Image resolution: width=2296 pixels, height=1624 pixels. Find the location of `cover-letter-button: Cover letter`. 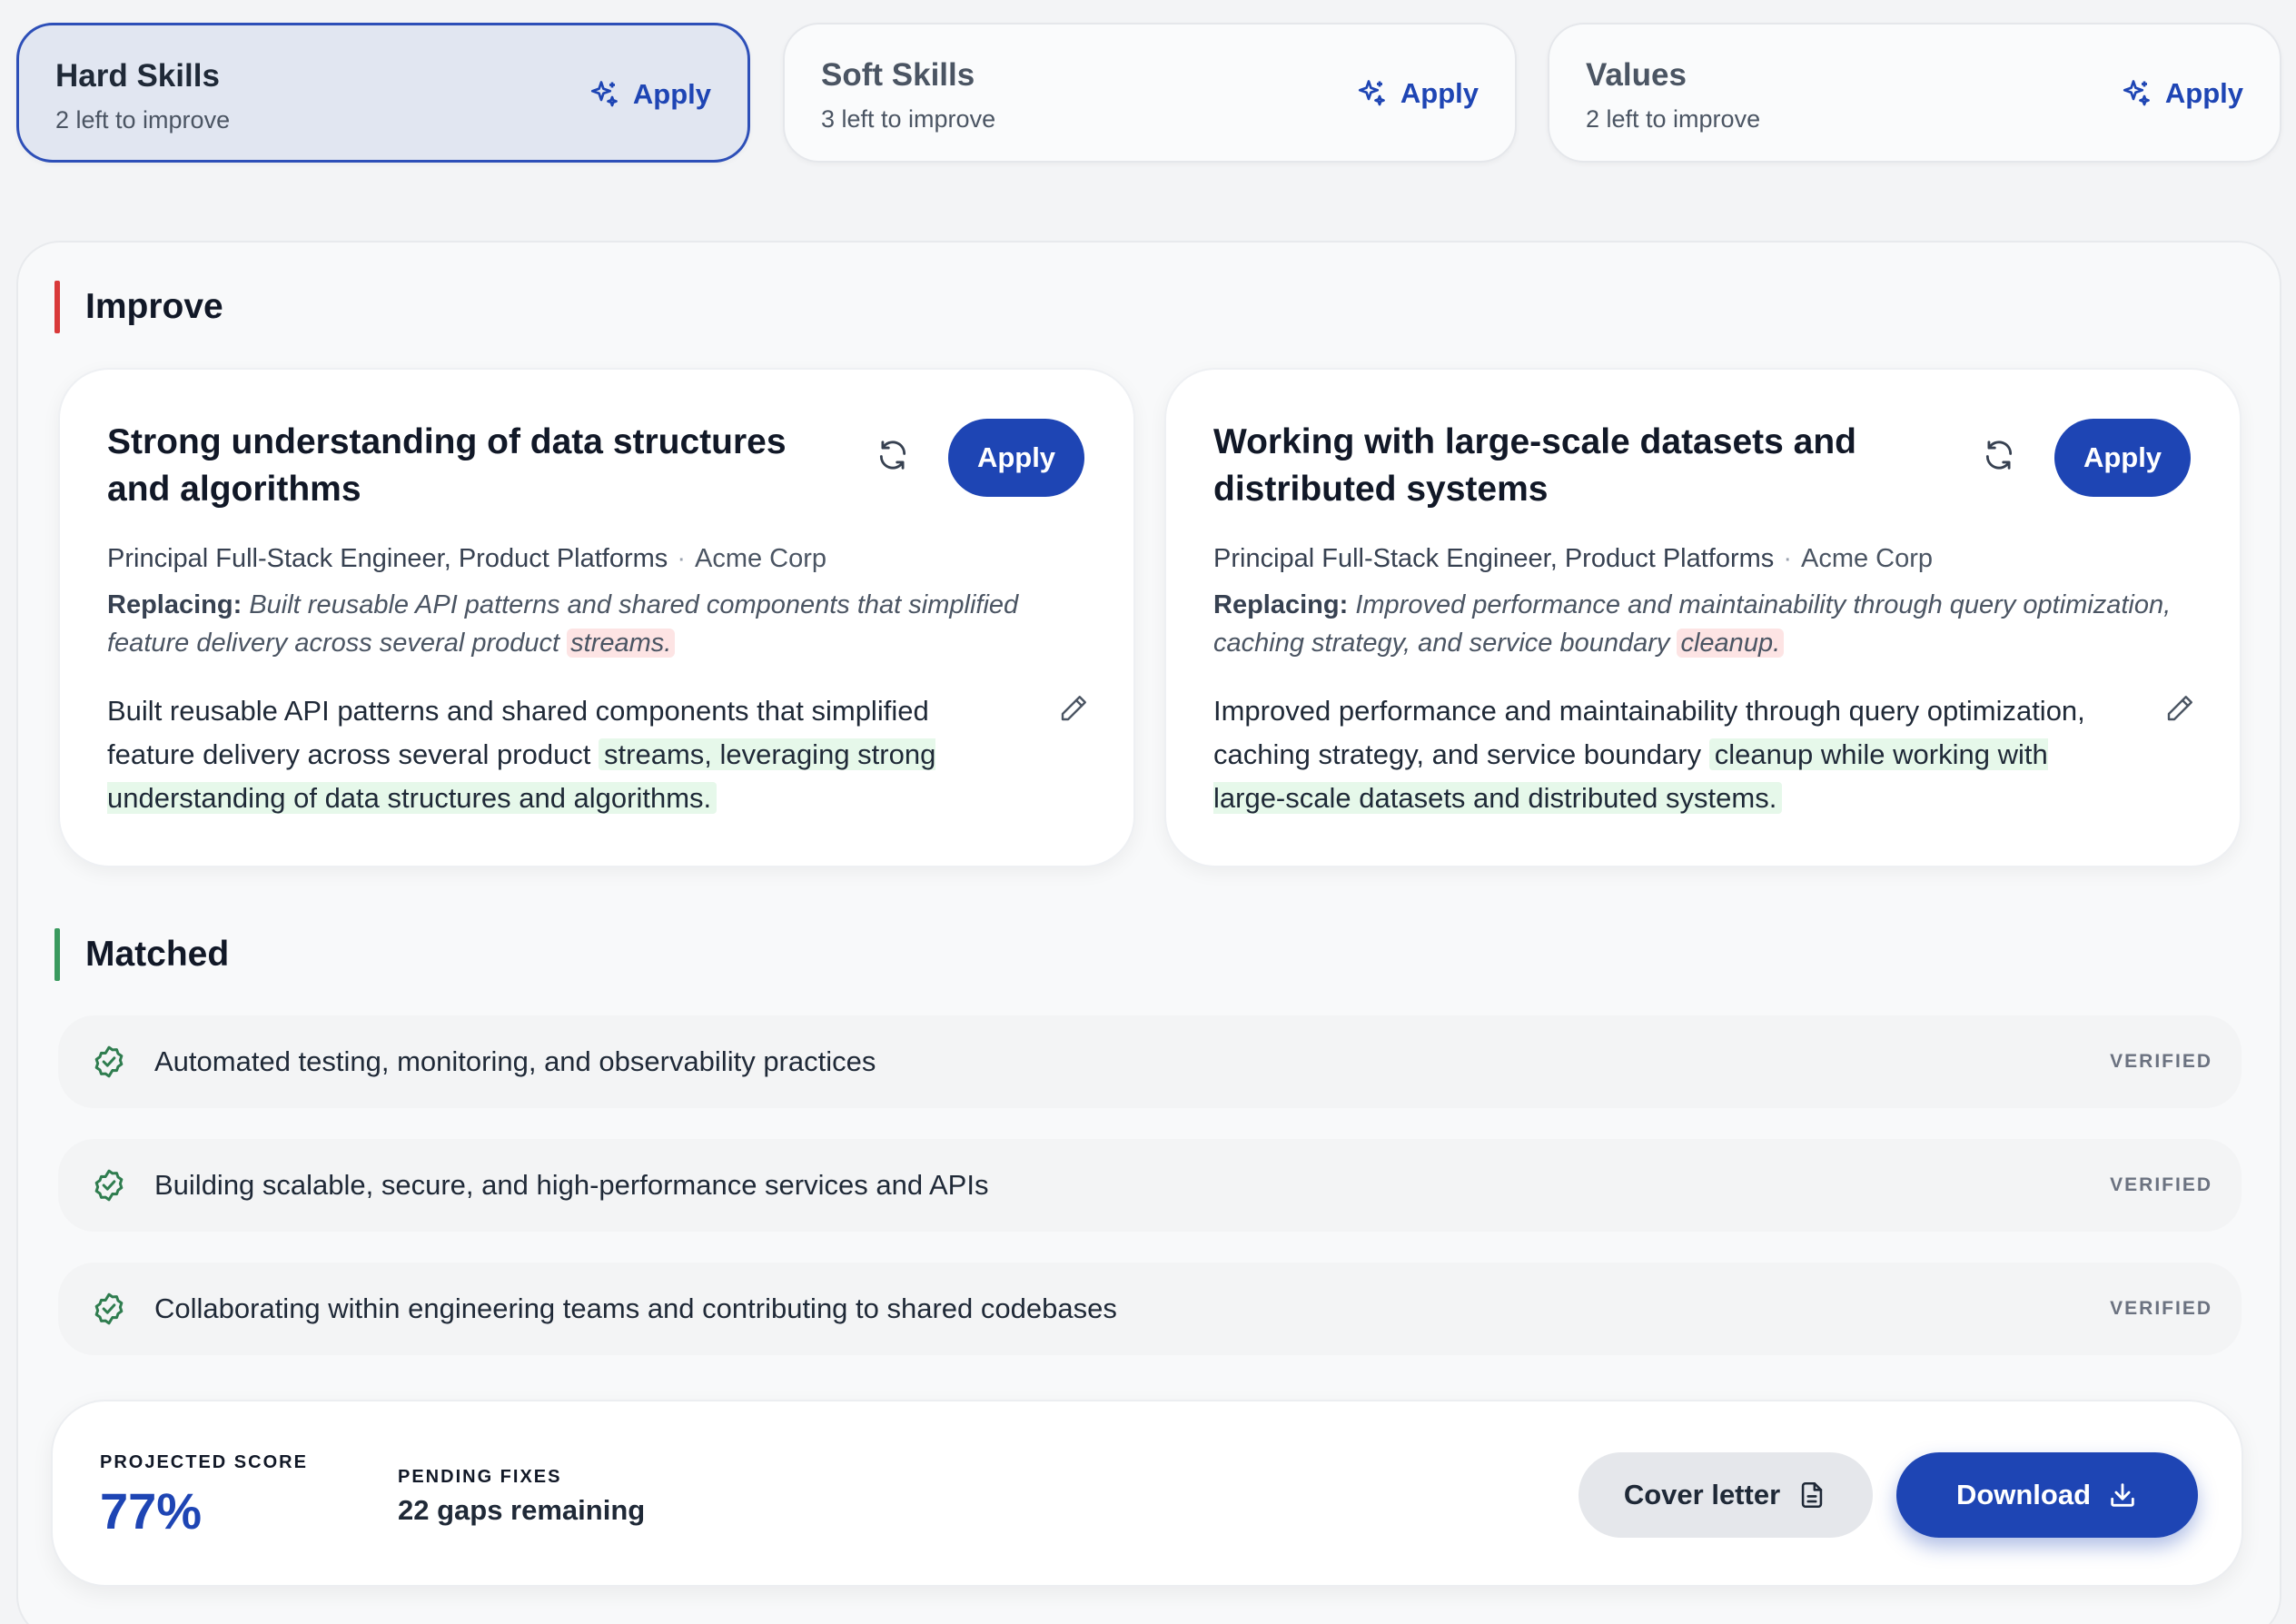

cover-letter-button: Cover letter is located at coordinates (1725, 1495).